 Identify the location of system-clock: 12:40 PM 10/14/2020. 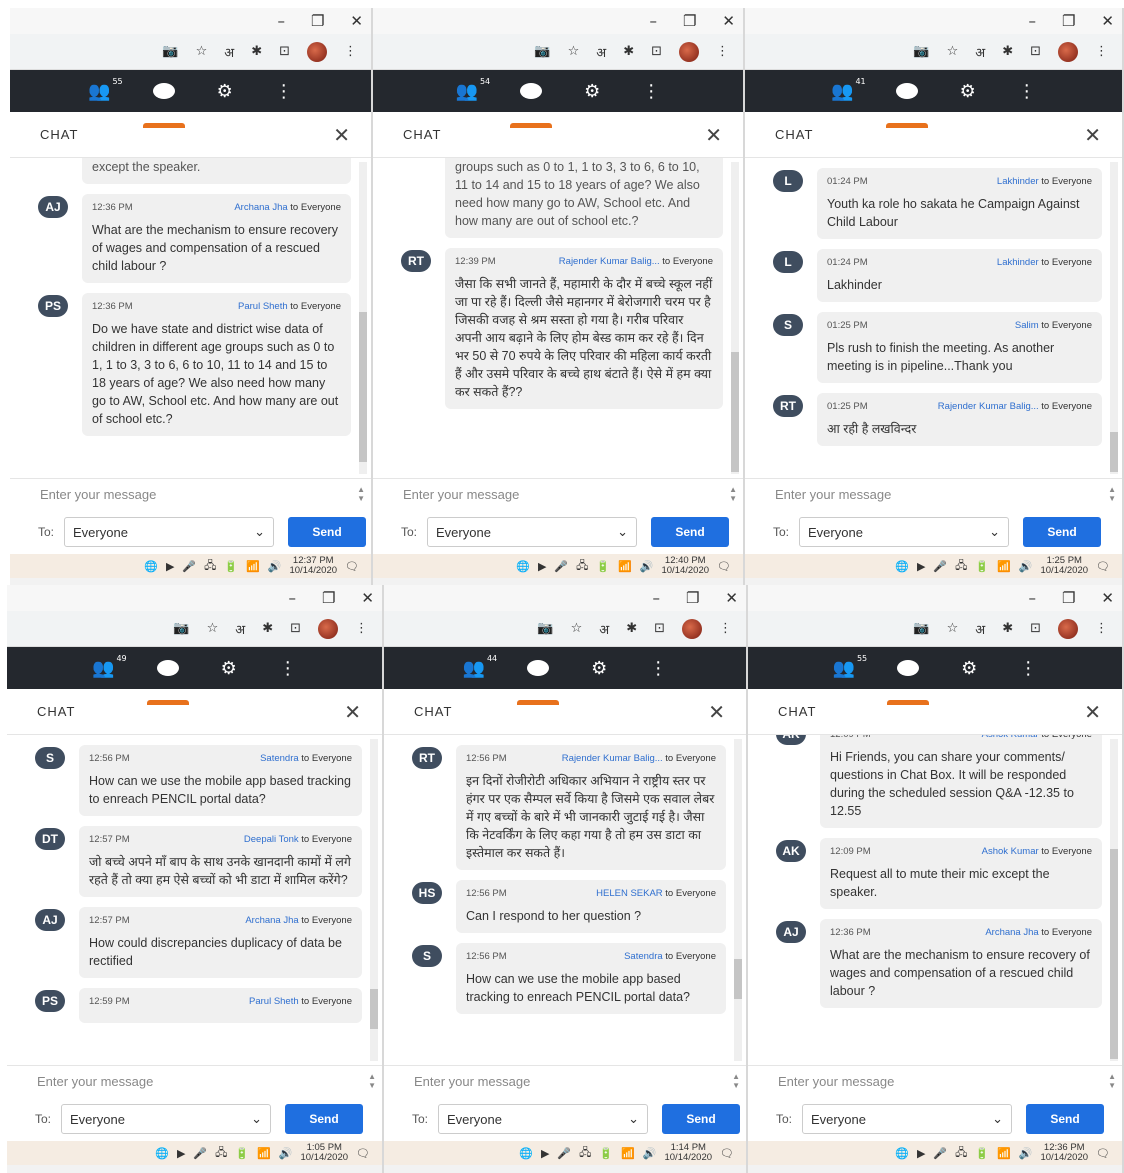
(685, 566).